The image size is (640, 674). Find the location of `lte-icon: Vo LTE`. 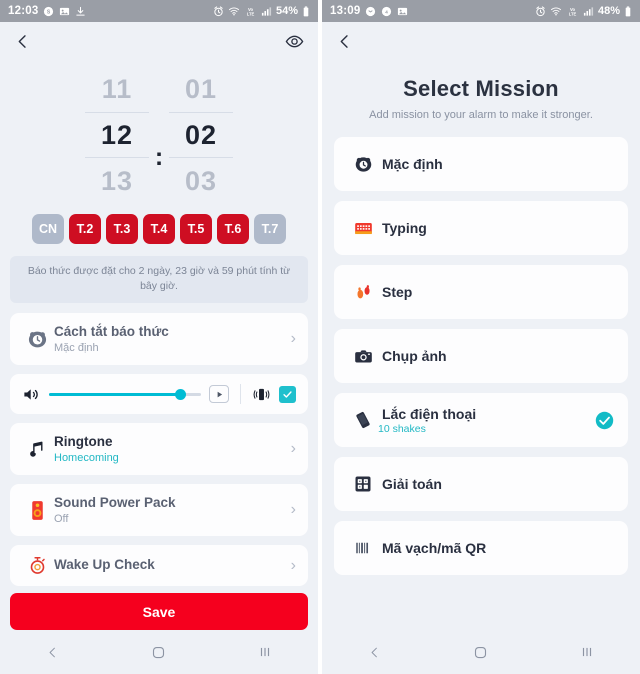

lte-icon: Vo LTE is located at coordinates (572, 11).